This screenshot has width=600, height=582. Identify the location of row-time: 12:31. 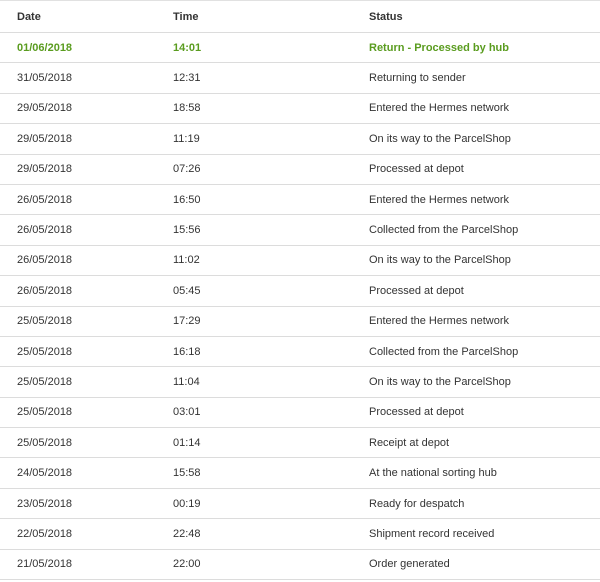
(187, 78).